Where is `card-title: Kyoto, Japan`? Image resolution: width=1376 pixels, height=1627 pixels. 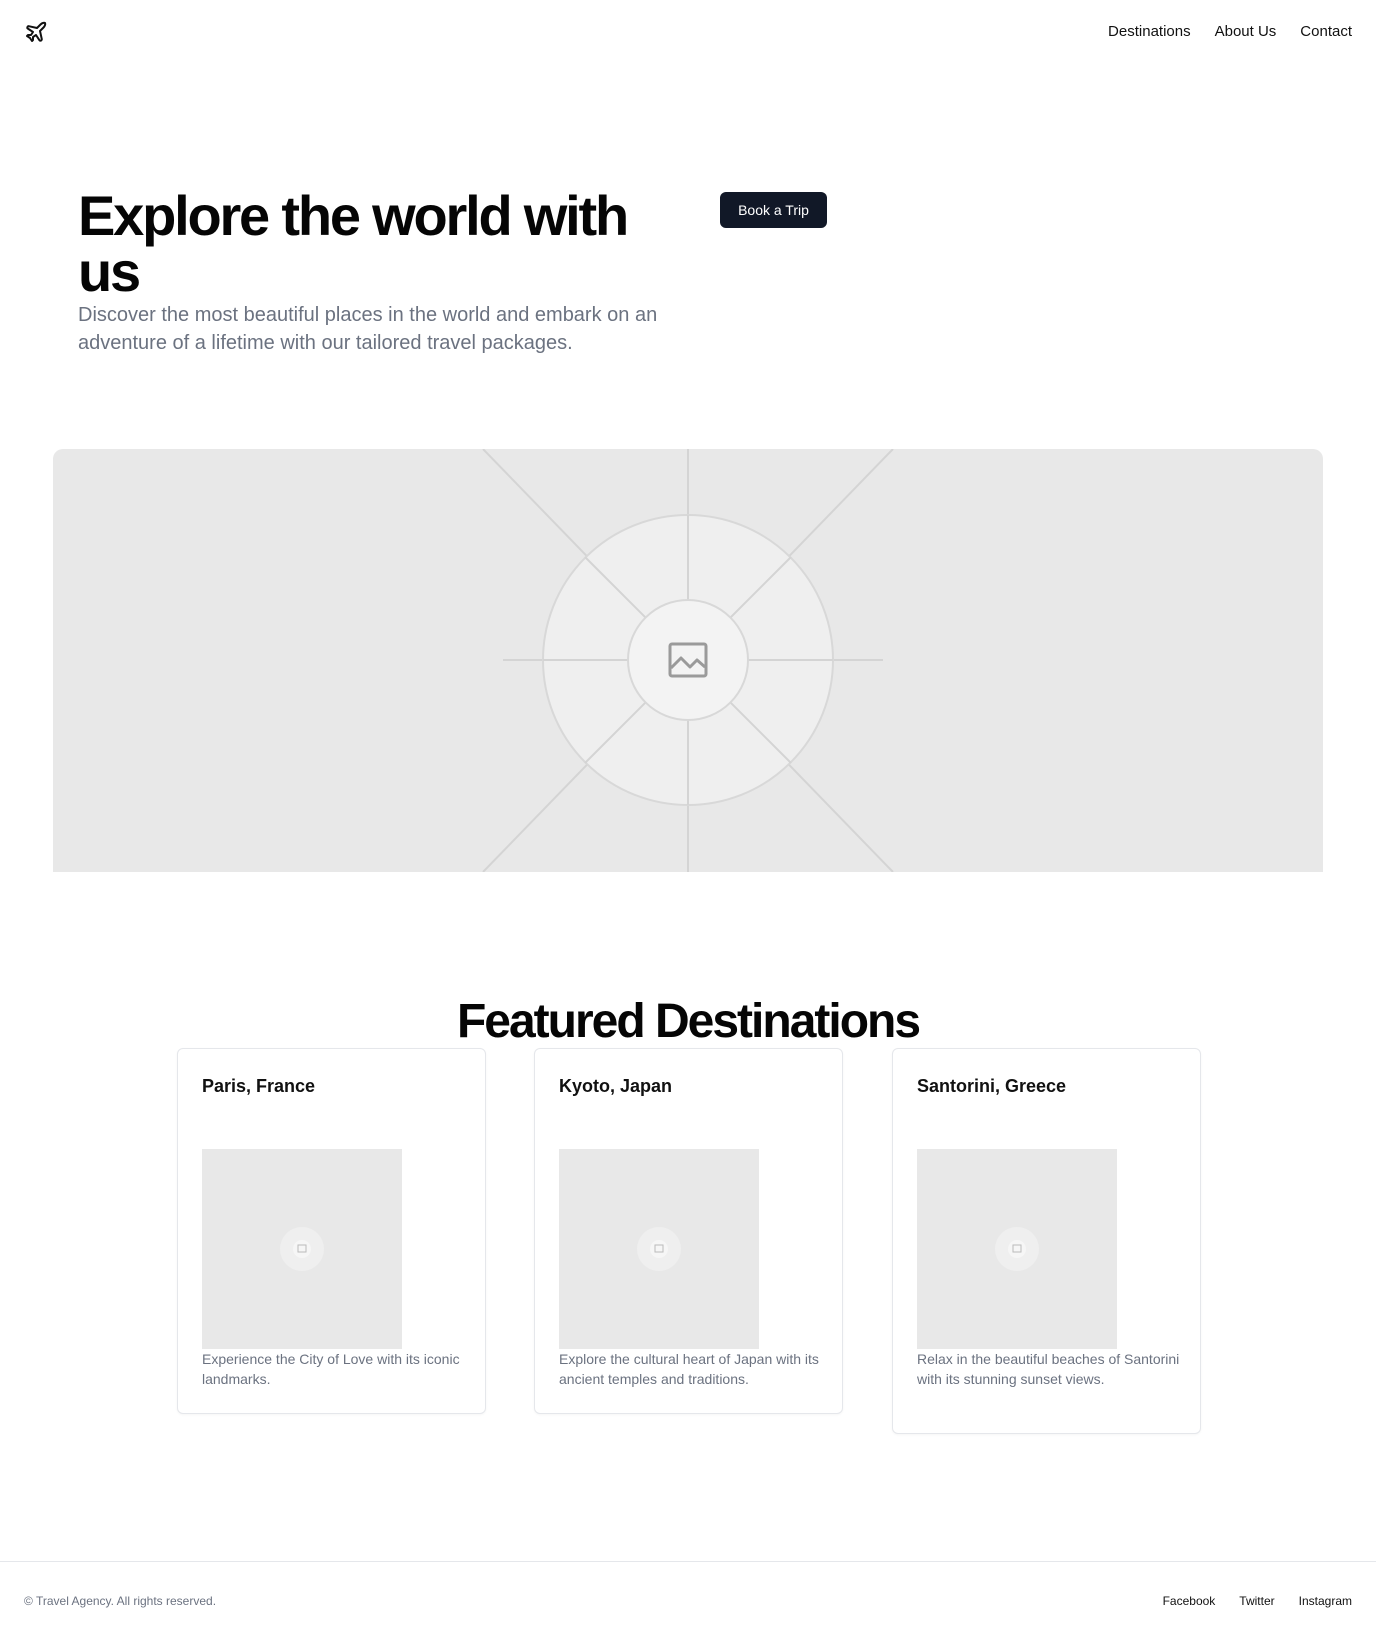 card-title: Kyoto, Japan is located at coordinates (616, 1086).